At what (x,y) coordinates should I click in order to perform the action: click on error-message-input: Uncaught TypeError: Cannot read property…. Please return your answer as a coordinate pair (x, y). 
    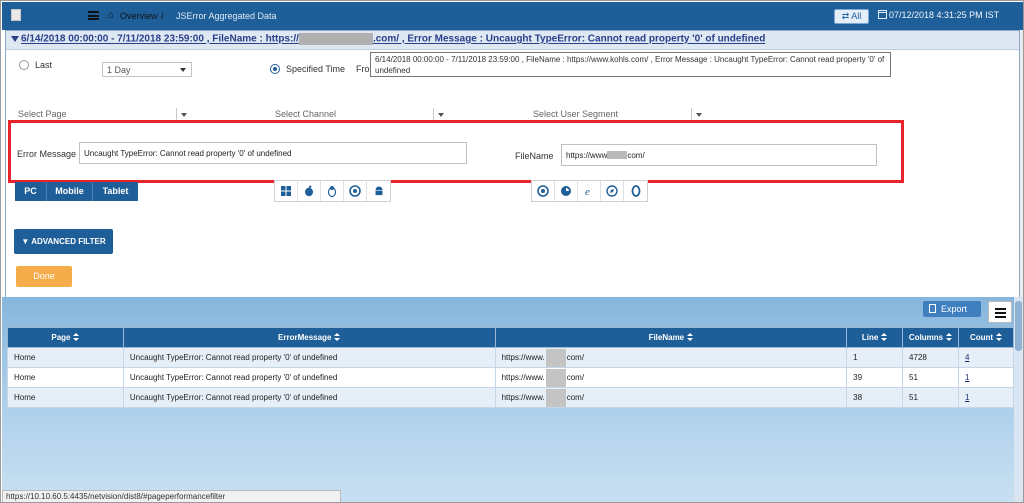
    Looking at the image, I should click on (273, 153).